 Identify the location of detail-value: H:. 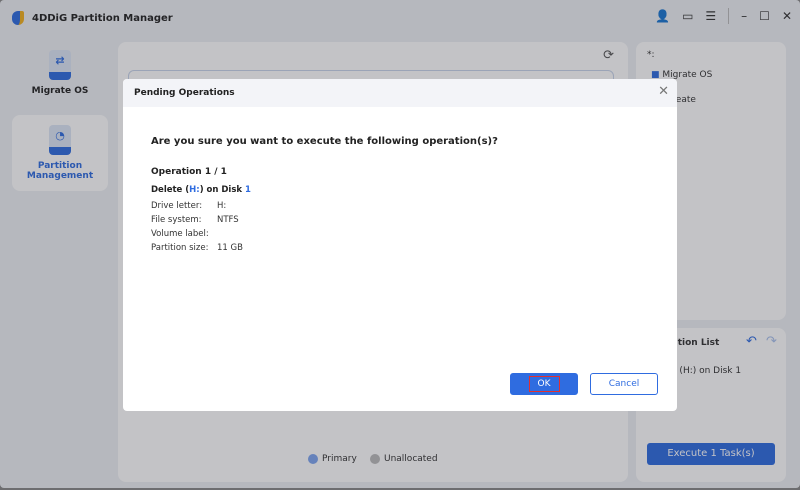
(222, 206).